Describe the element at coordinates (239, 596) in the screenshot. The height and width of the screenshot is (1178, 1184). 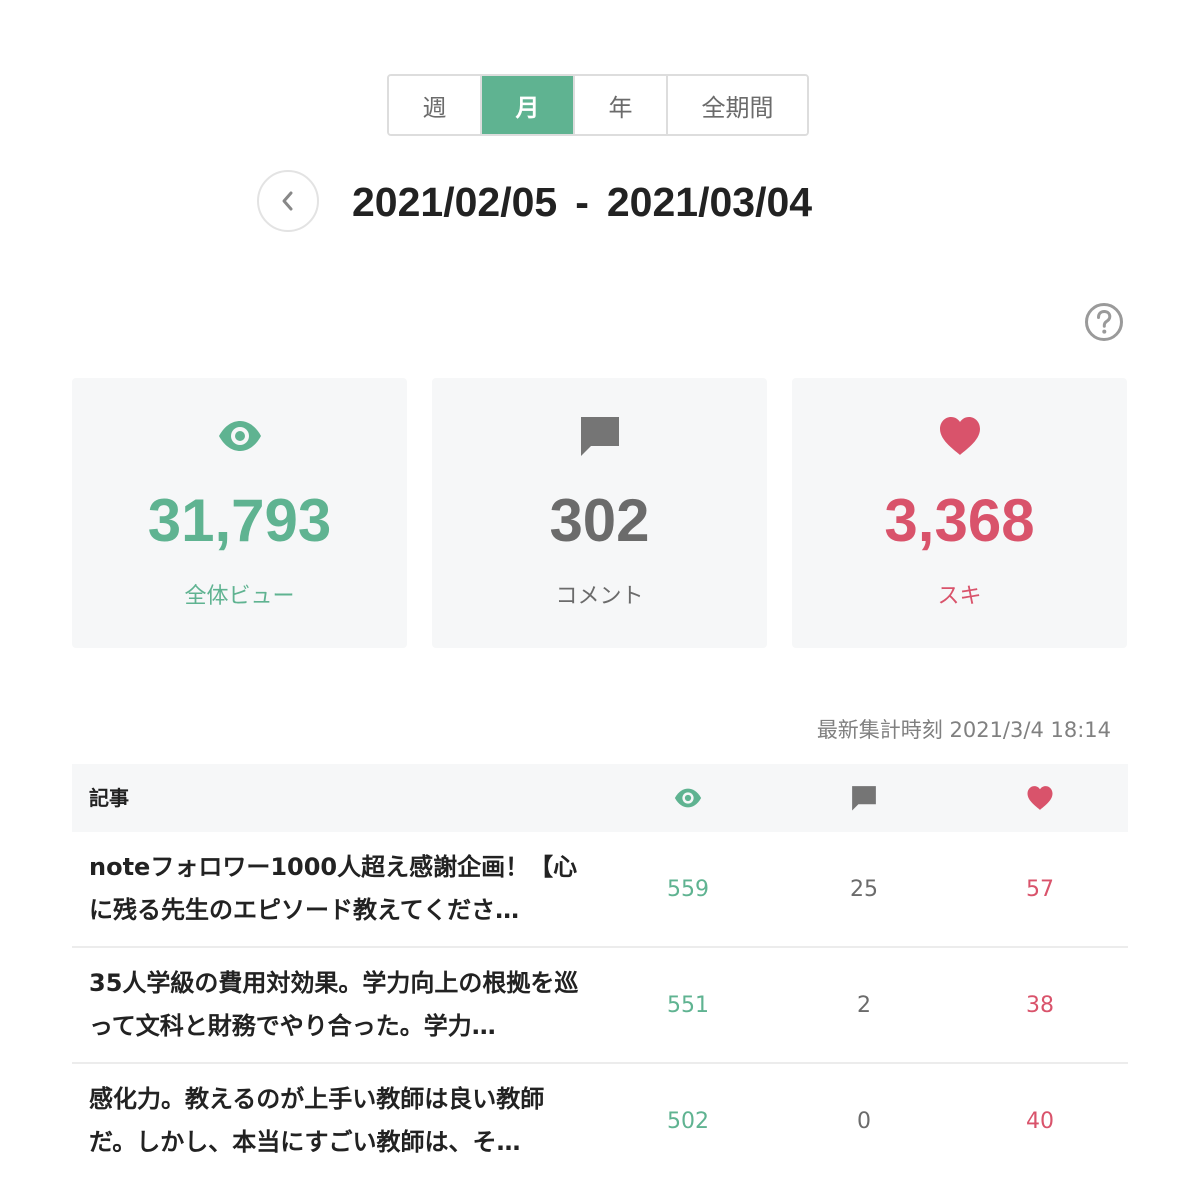
I see `views-label: 全体ビュー` at that location.